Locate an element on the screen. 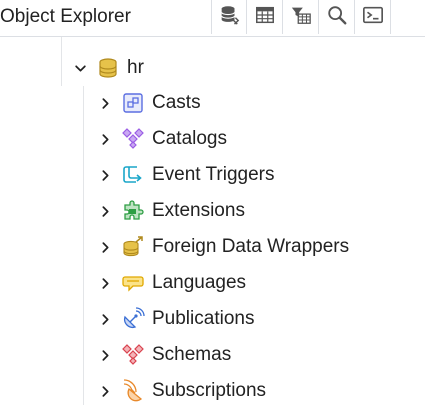 The height and width of the screenshot is (409, 425). tree-node-schemas: Schemas is located at coordinates (164, 355).